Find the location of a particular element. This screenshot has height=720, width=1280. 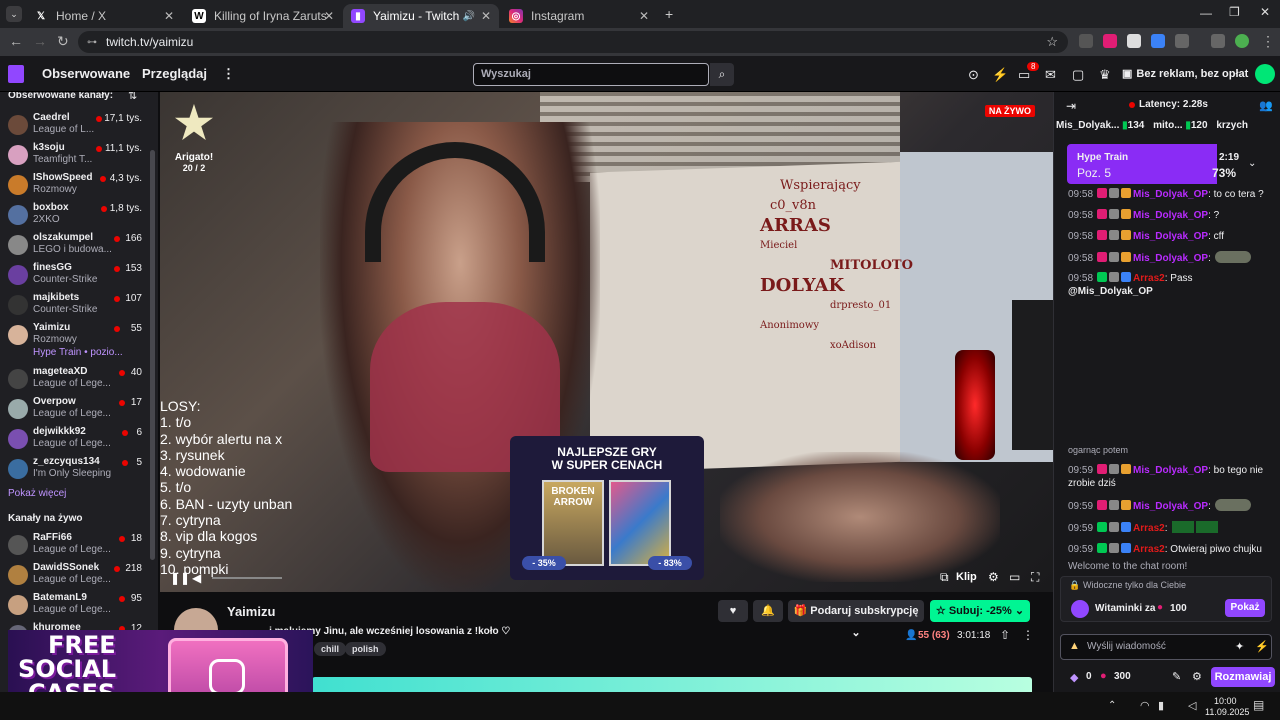

hype-train-banner: Hype Train Poz. 5 2:19 73% is located at coordinates (1161, 164).